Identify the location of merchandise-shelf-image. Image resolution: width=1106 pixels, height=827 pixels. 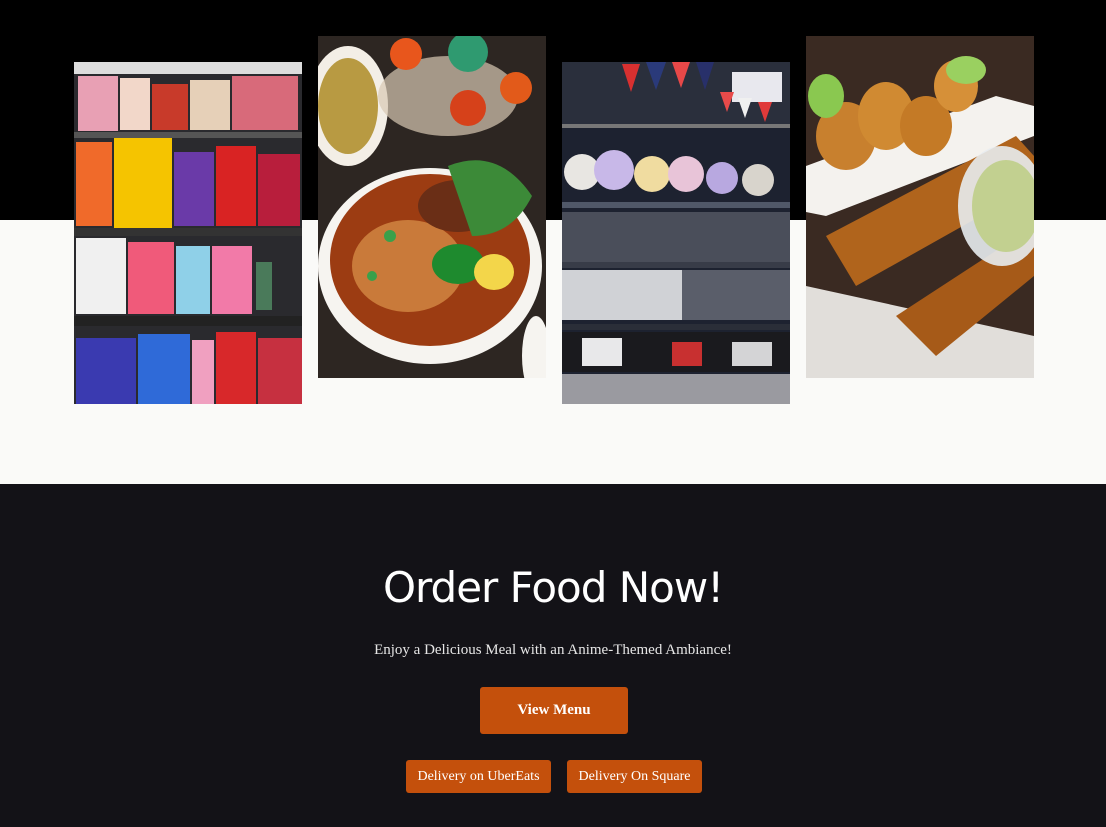
(676, 233).